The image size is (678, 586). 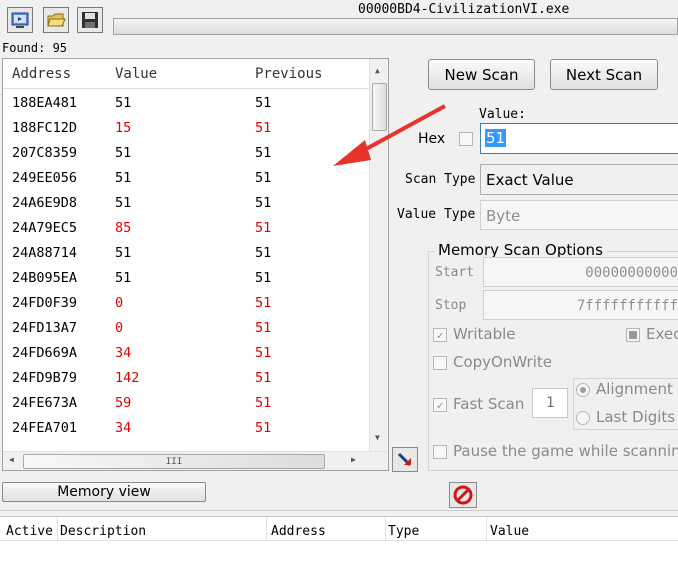 I want to click on start-address-value: 00000000000, so click(x=631, y=273).